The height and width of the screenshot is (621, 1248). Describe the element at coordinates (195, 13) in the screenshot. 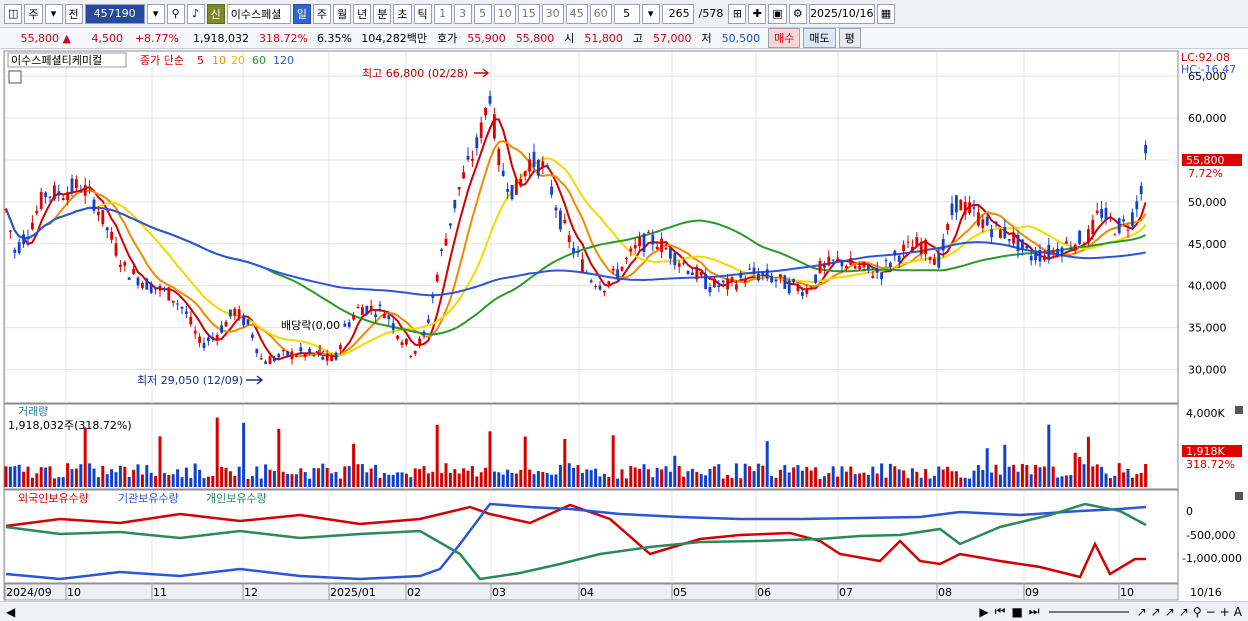

I see `speaker-icon: ♪` at that location.